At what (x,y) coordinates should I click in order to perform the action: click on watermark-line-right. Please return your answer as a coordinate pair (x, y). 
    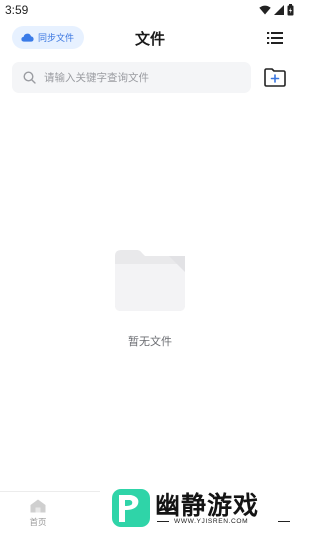
    Looking at the image, I should click on (284, 521).